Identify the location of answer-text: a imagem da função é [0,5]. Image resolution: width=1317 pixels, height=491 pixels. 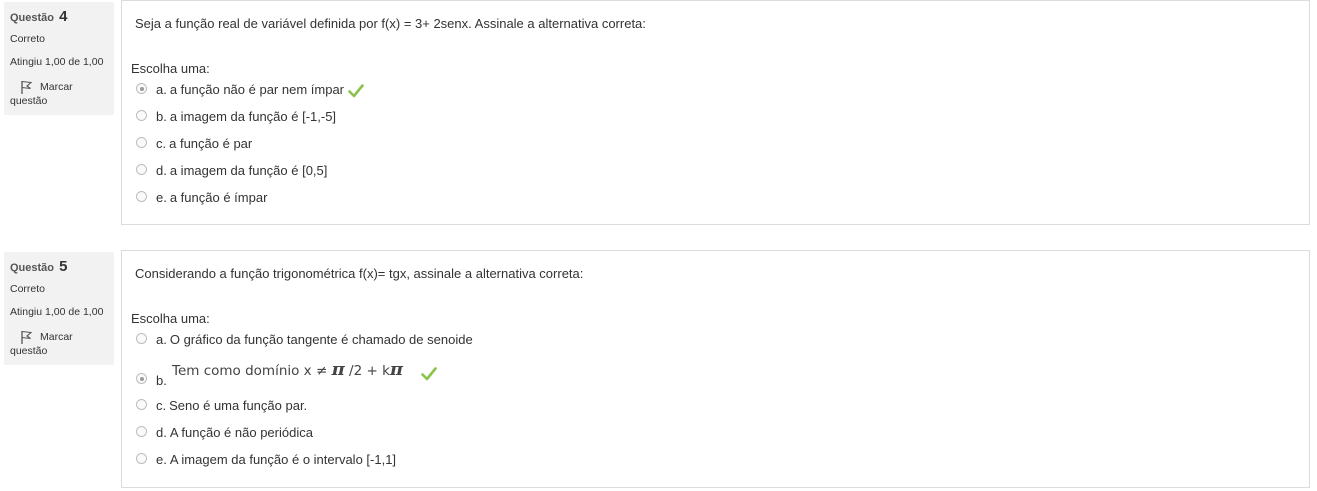
(248, 170).